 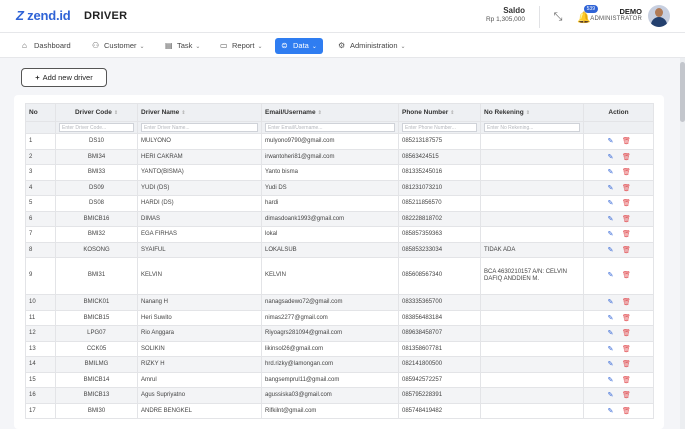 I want to click on add-driver-button: + Add new driver, so click(x=64, y=77).